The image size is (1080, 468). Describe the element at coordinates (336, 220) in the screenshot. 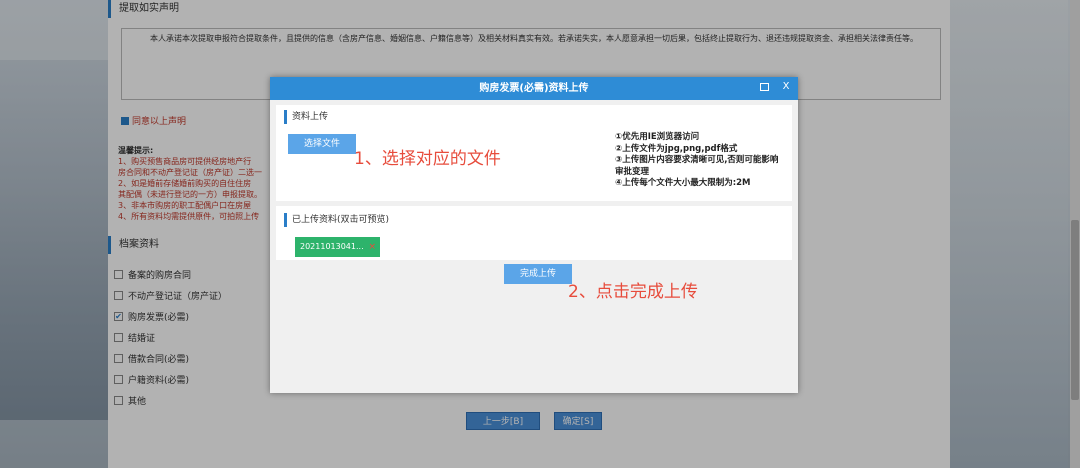

I see `uploaded-section-title: 已上传资料(双击可预览)` at that location.